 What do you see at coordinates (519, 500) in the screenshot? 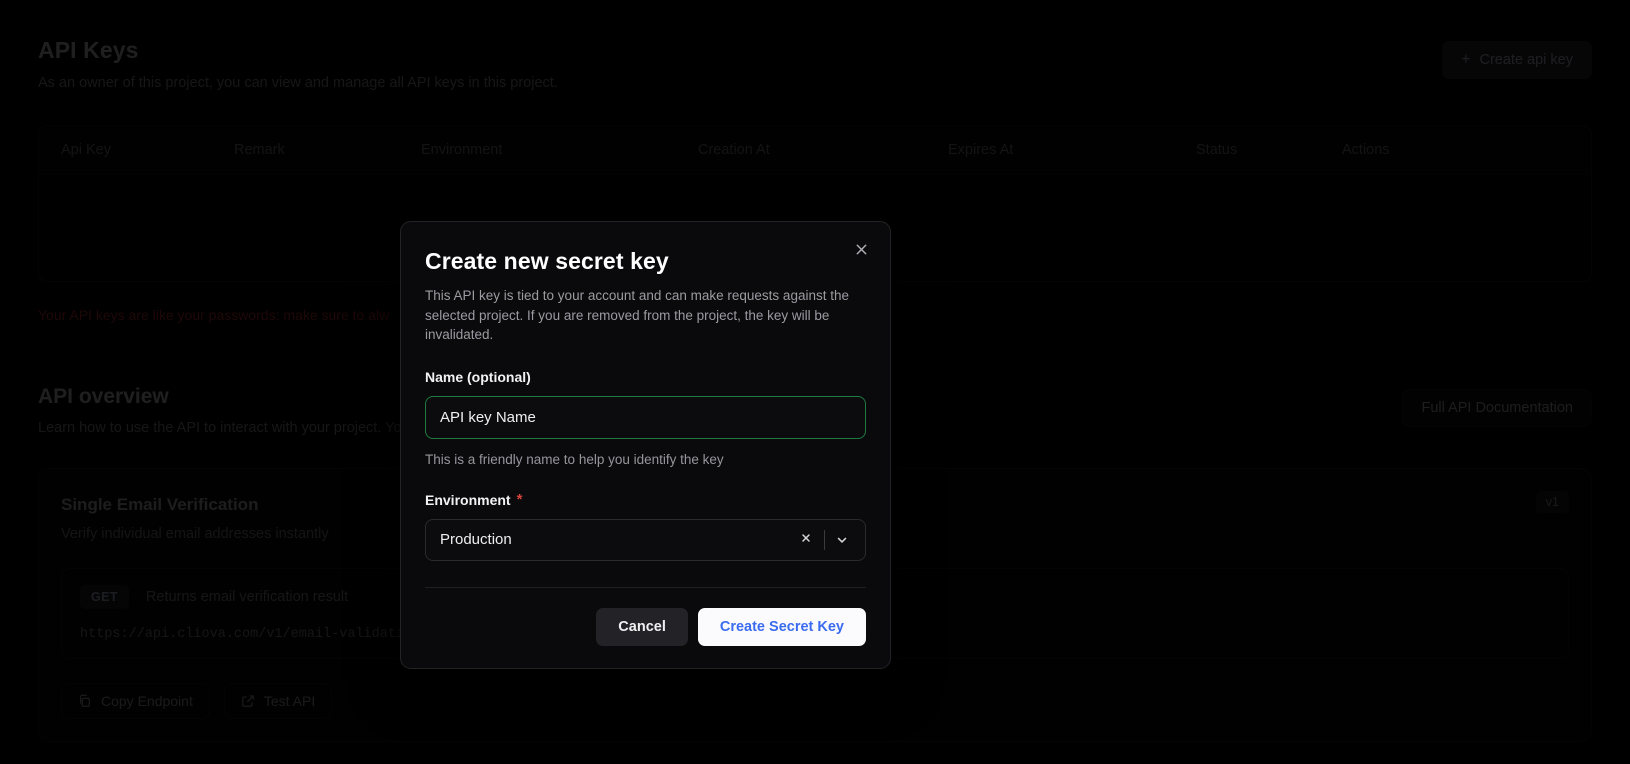
I see `required-marker: *` at bounding box center [519, 500].